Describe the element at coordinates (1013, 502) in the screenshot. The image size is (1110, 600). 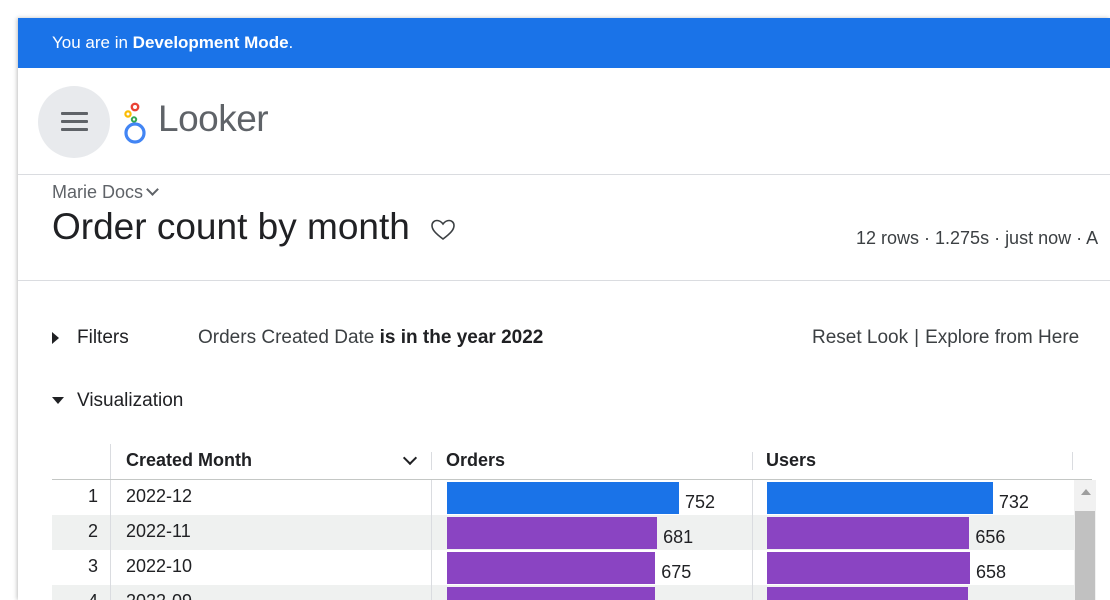
I see `cell-users-value: 732` at that location.